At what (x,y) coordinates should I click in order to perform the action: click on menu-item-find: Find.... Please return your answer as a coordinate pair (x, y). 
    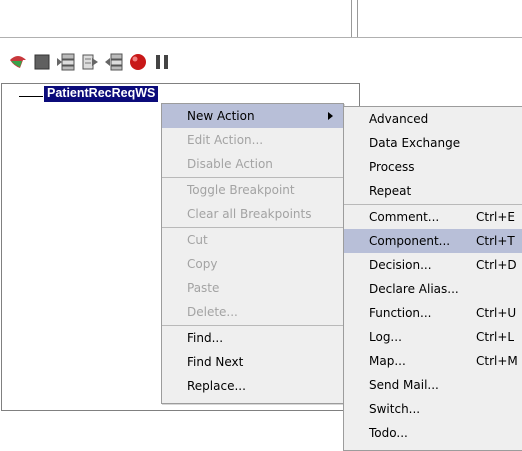
    Looking at the image, I should click on (252, 338).